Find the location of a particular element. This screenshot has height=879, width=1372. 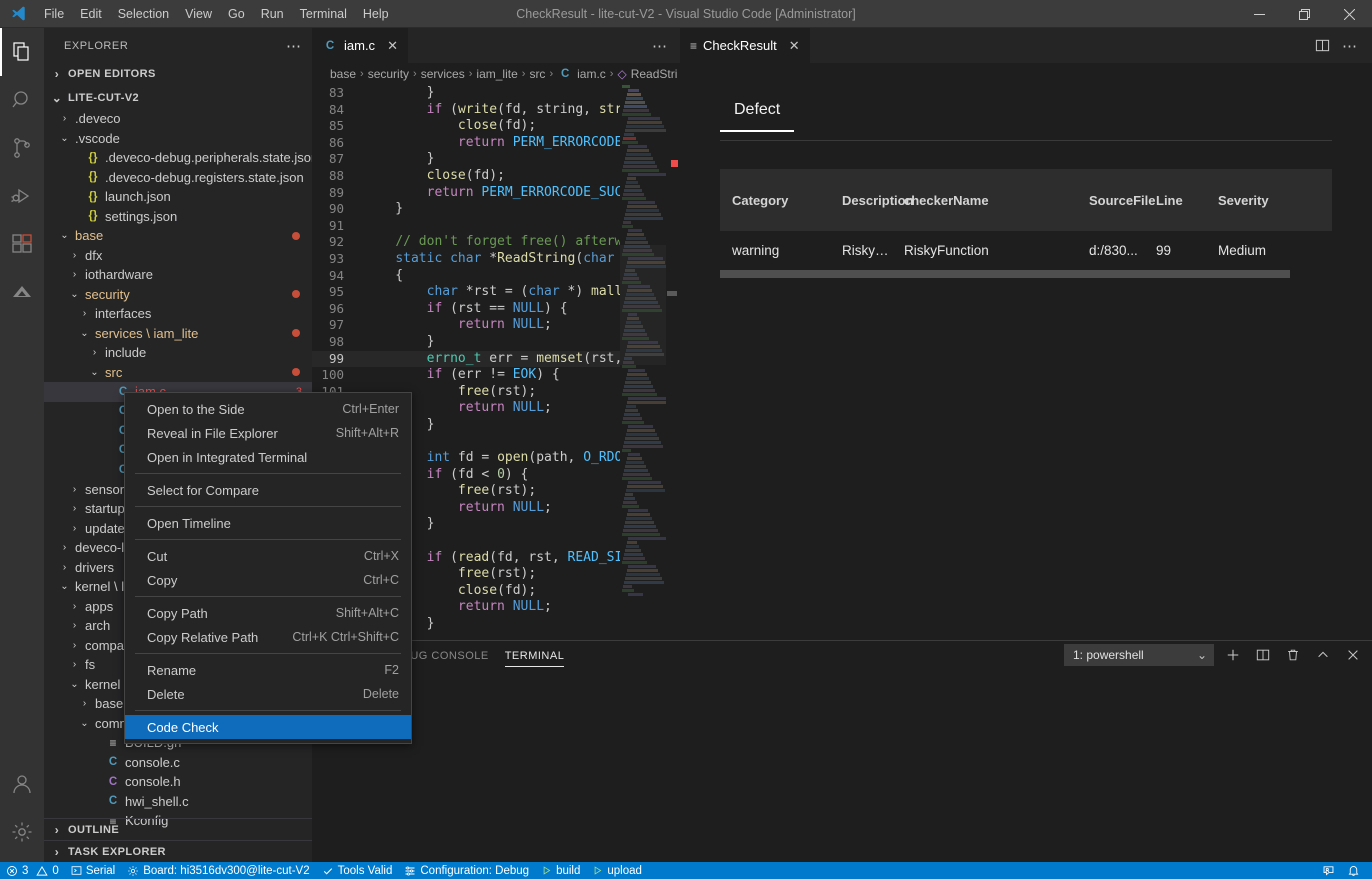

tree-file-row: {} .deveco-debug.peripherals.state.json is located at coordinates (178, 158).